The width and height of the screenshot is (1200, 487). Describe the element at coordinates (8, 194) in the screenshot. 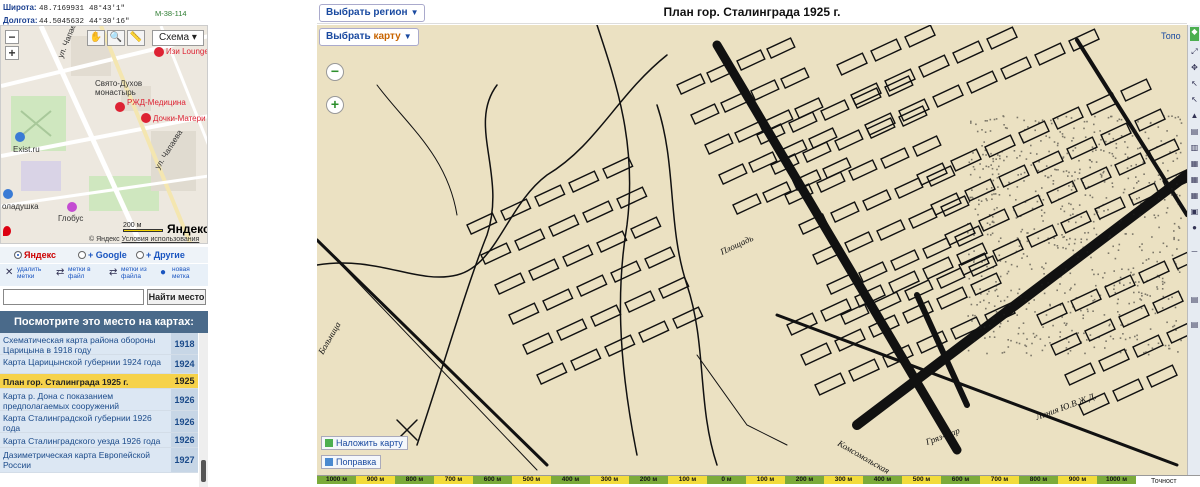

I see `cafe-poi-icon` at that location.